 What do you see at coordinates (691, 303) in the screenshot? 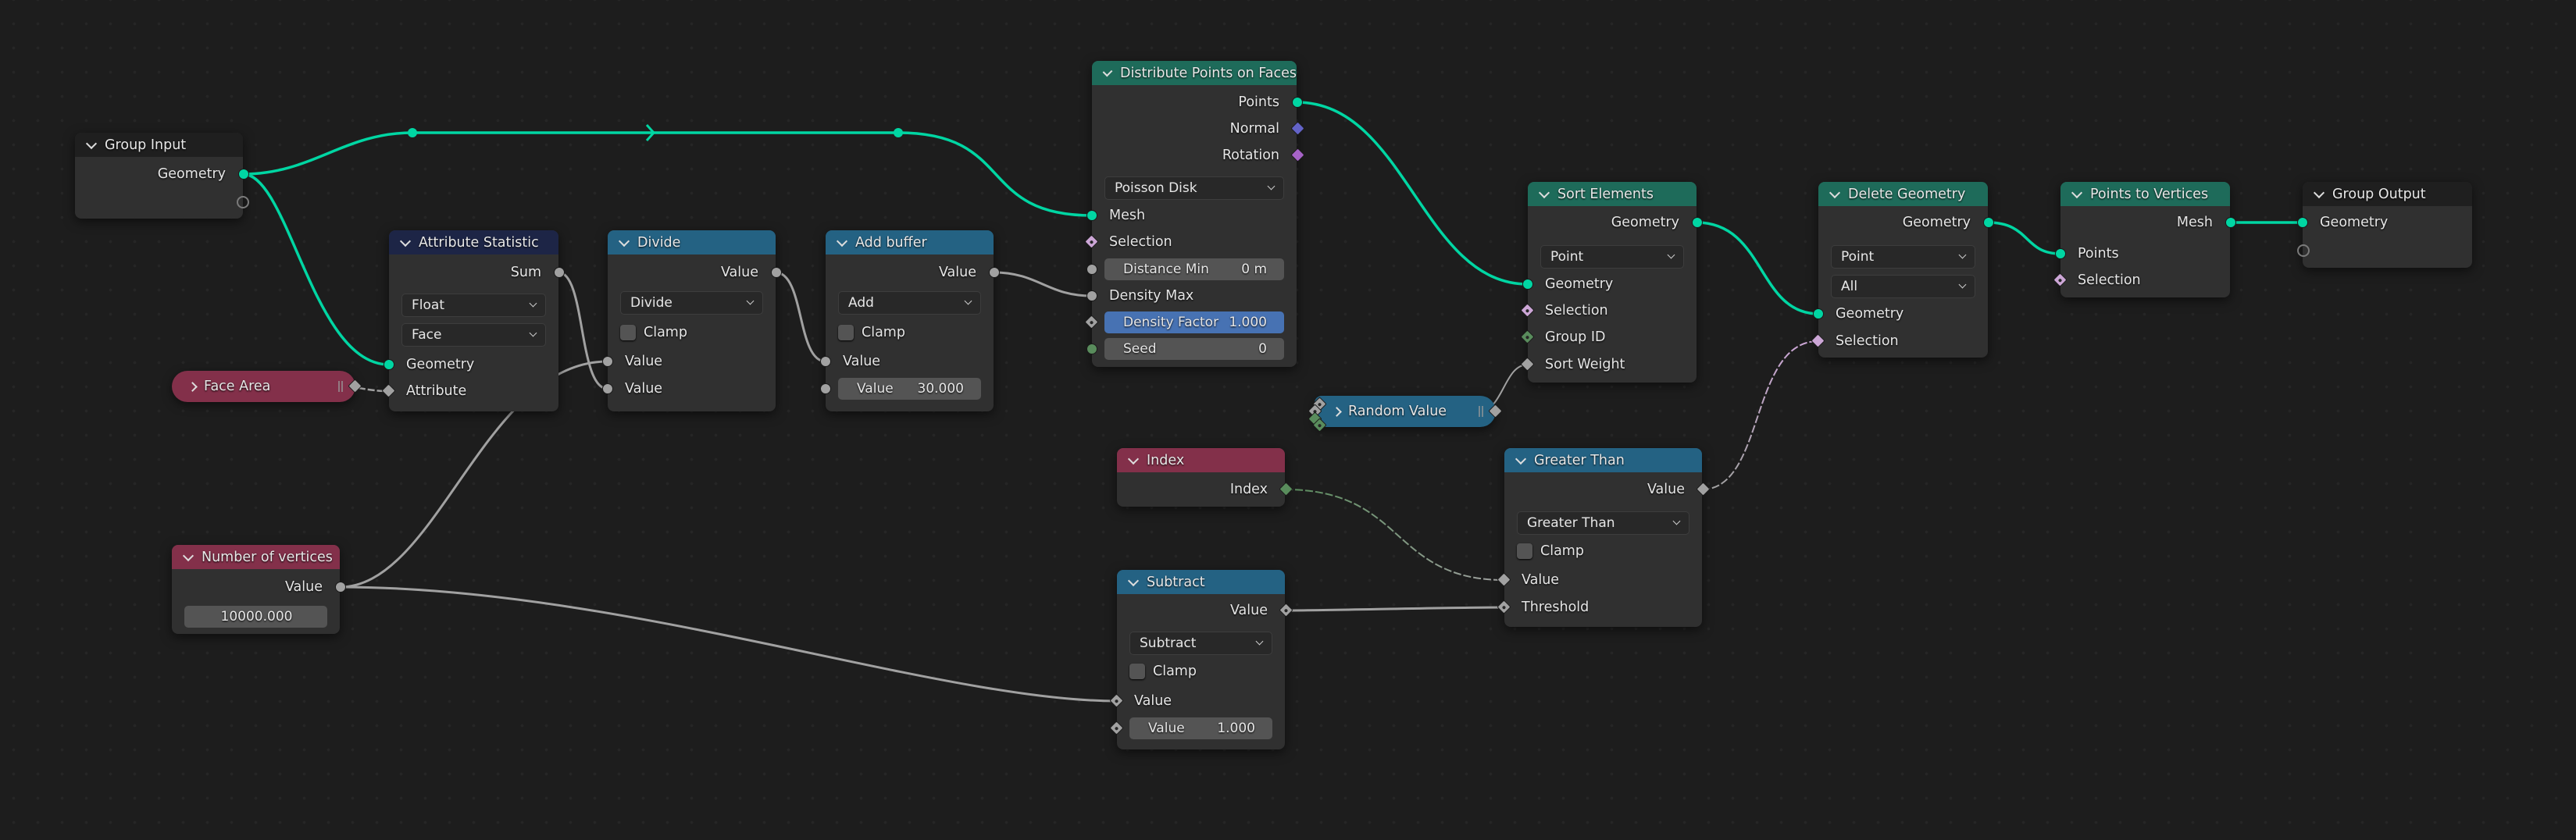
I see `operation-dropdown: Divide` at bounding box center [691, 303].